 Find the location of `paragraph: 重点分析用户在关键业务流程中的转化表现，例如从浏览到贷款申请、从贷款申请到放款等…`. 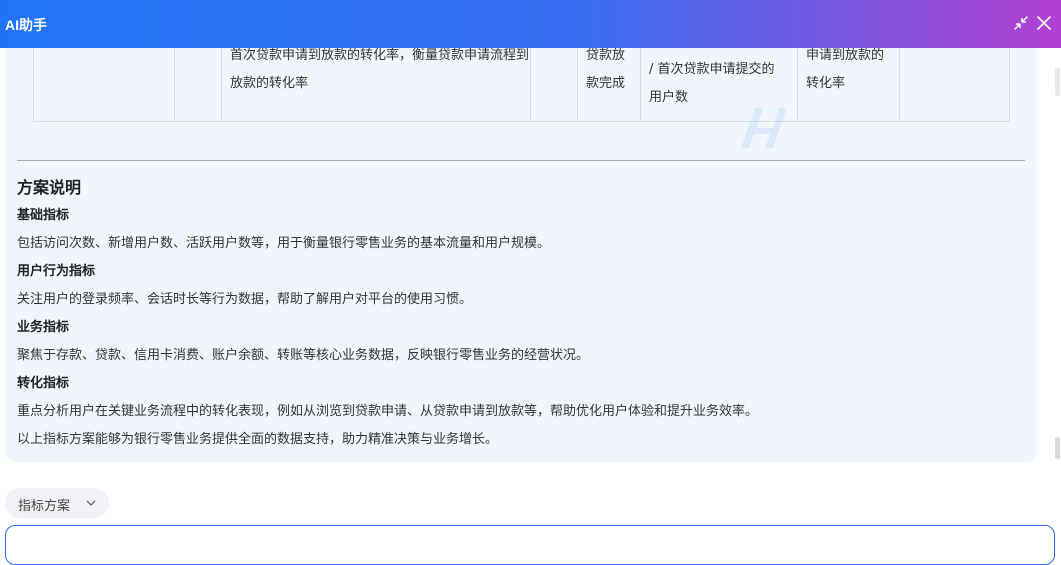

paragraph: 重点分析用户在关键业务流程中的转化表现，例如从浏览到贷款申请、从贷款申请到放款等… is located at coordinates (388, 411).